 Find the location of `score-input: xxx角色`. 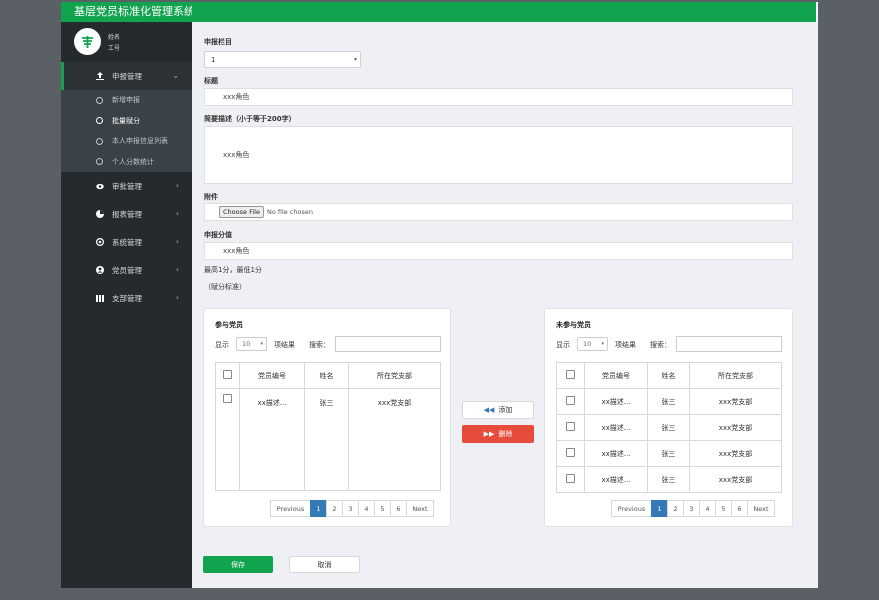

score-input: xxx角色 is located at coordinates (498, 251).